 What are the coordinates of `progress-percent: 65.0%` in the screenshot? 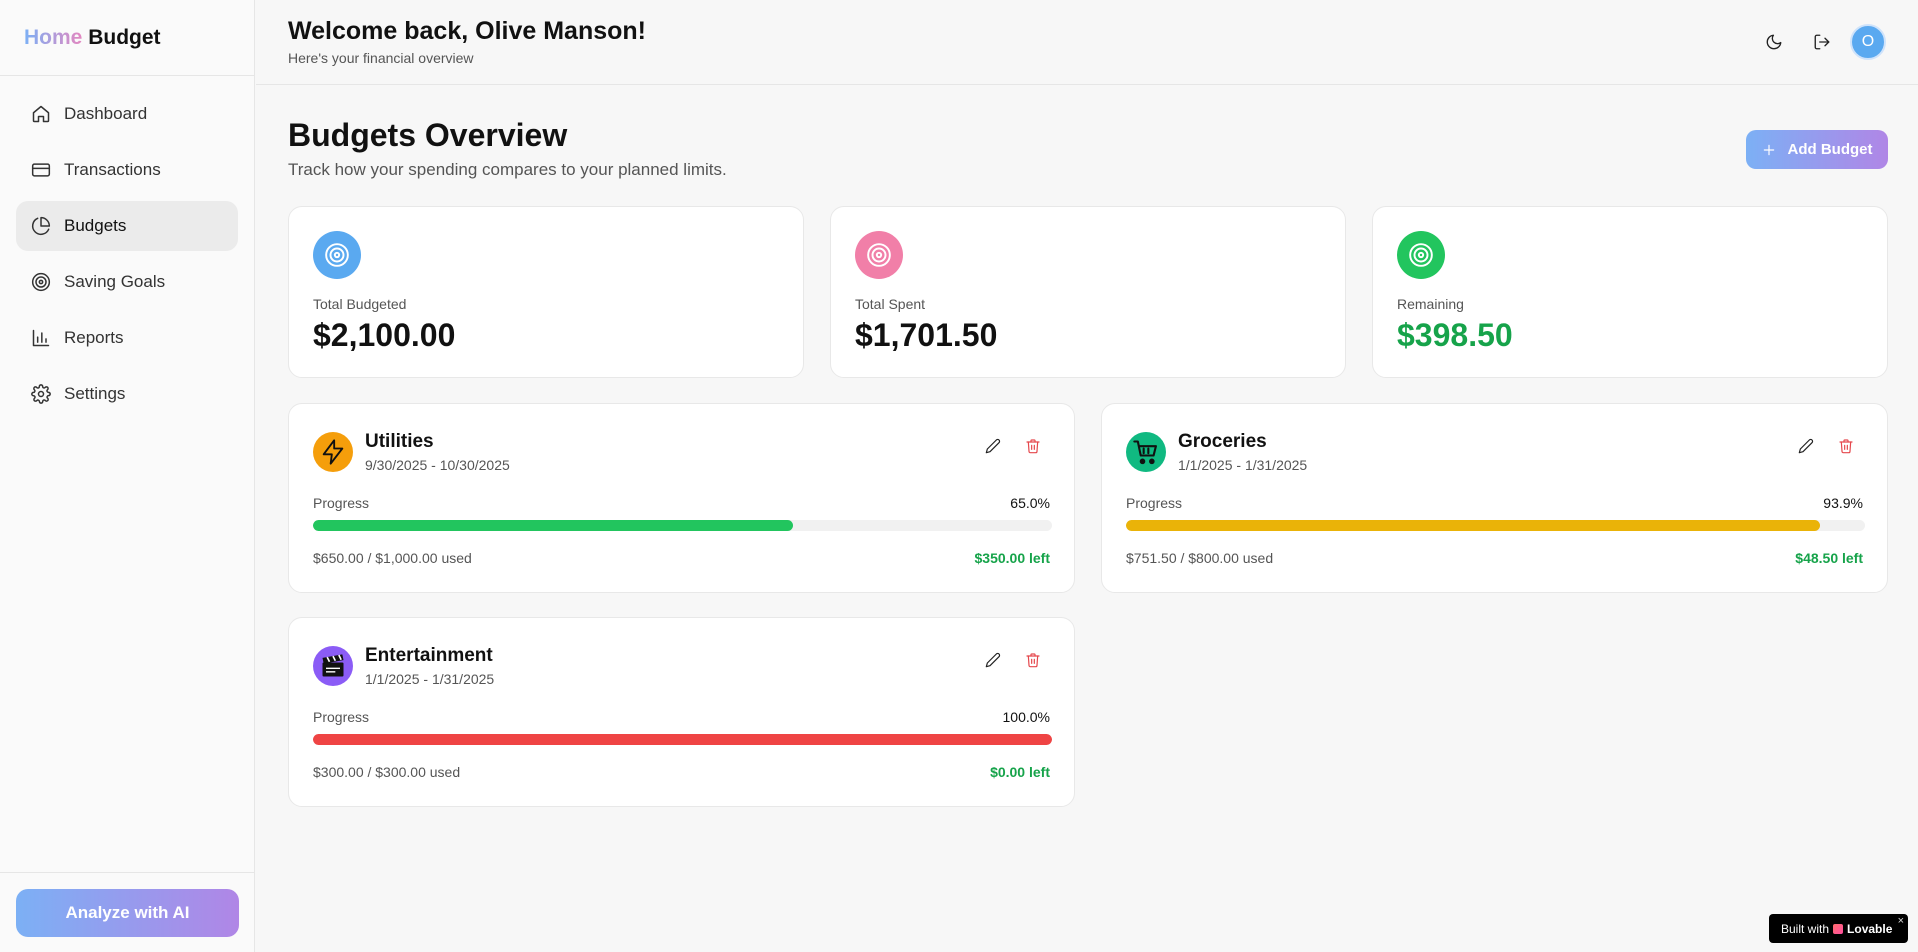 It's located at (1030, 503).